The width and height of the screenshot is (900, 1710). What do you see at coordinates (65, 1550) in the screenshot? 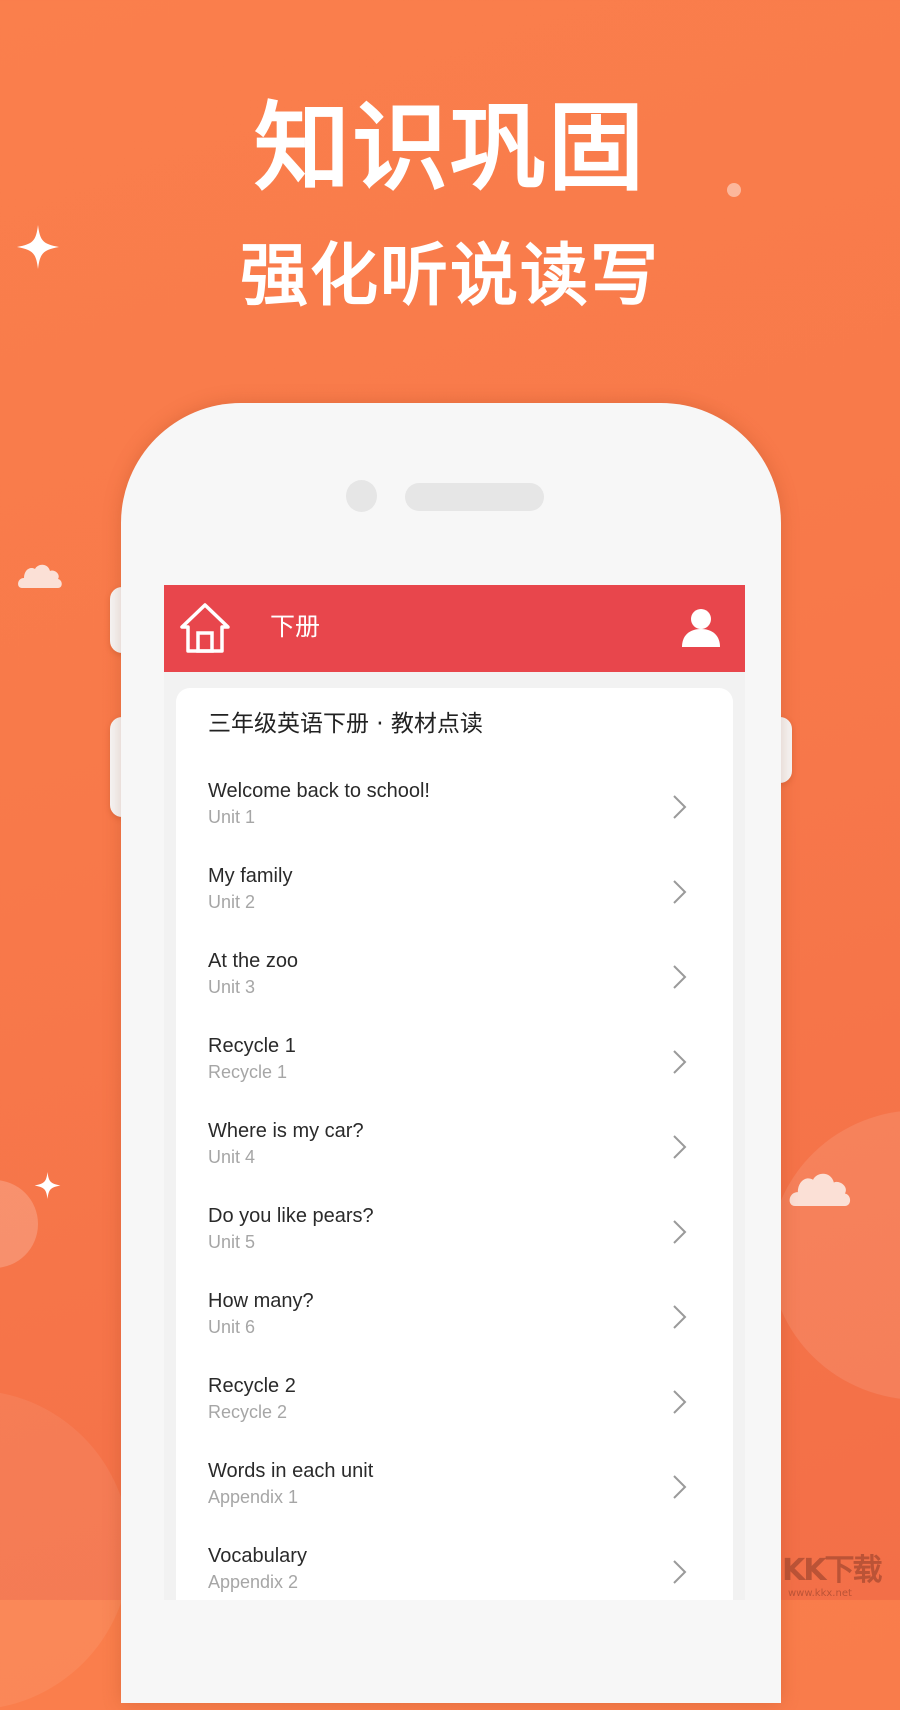
I see `decor-circle-bottom-left` at bounding box center [65, 1550].